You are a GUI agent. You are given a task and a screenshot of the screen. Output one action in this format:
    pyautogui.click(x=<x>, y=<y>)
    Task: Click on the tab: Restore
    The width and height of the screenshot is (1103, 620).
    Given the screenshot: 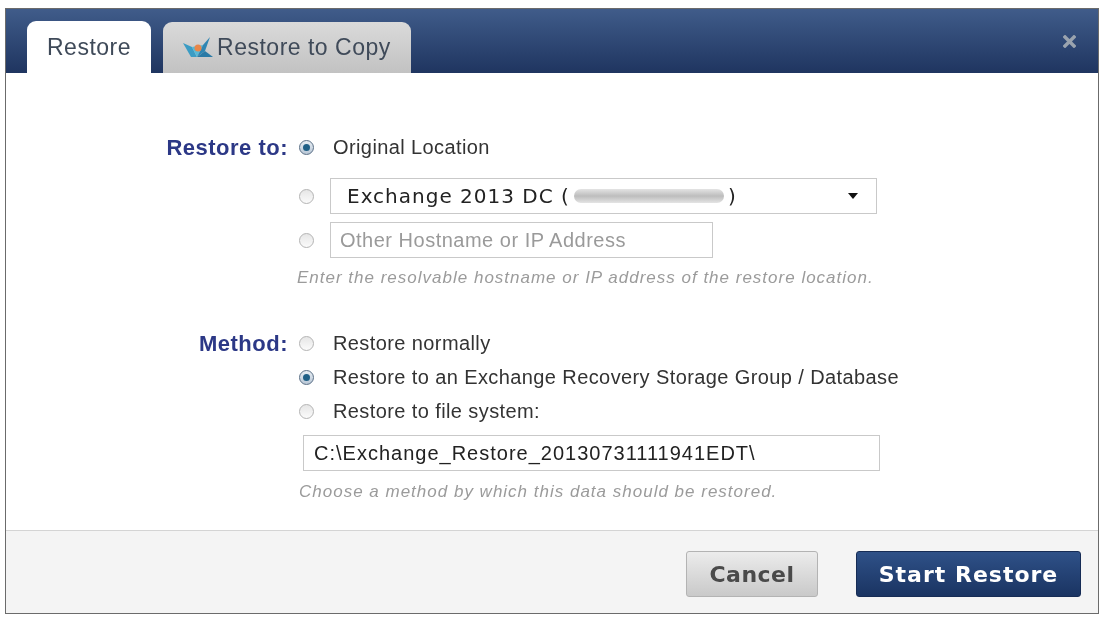 What is the action you would take?
    pyautogui.click(x=89, y=47)
    